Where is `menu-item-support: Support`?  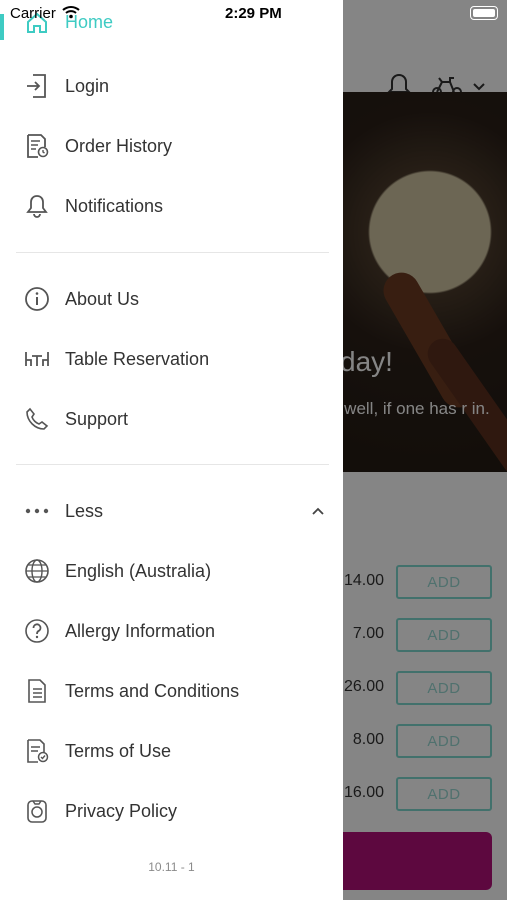
menu-item-support: Support is located at coordinates (171, 419).